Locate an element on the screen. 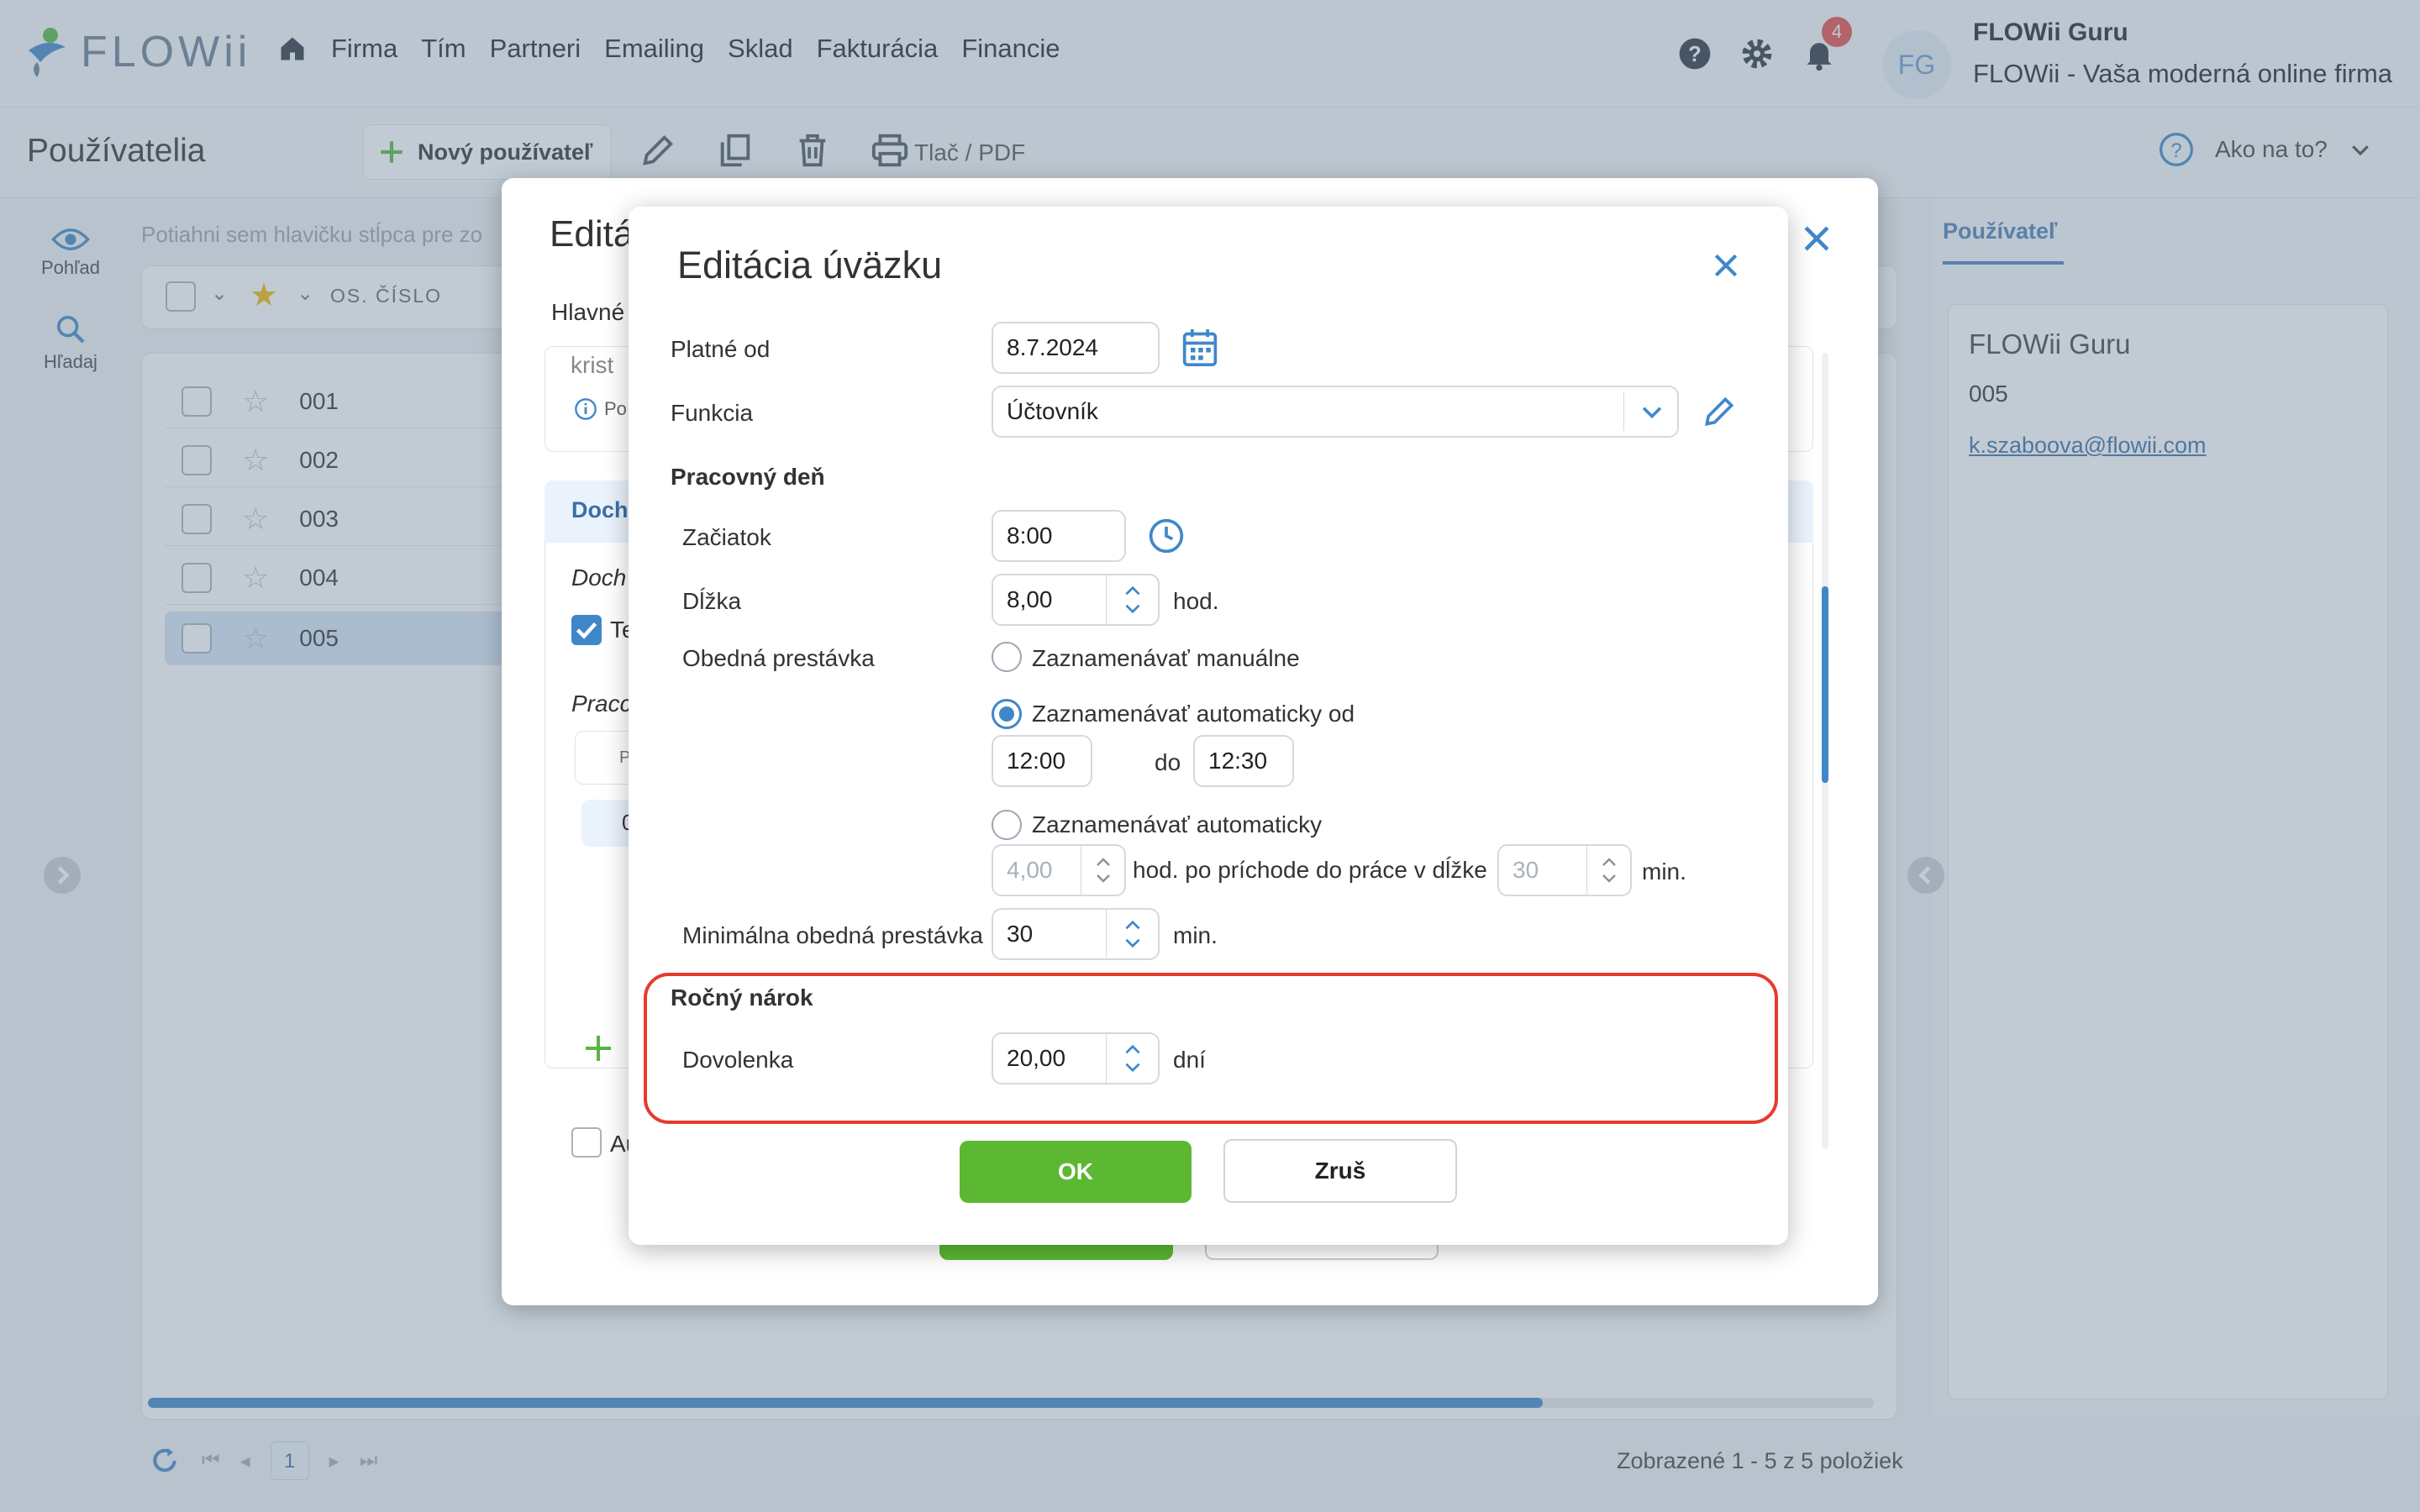 The height and width of the screenshot is (1512, 2420). length-input: 8,00 is located at coordinates (1076, 600).